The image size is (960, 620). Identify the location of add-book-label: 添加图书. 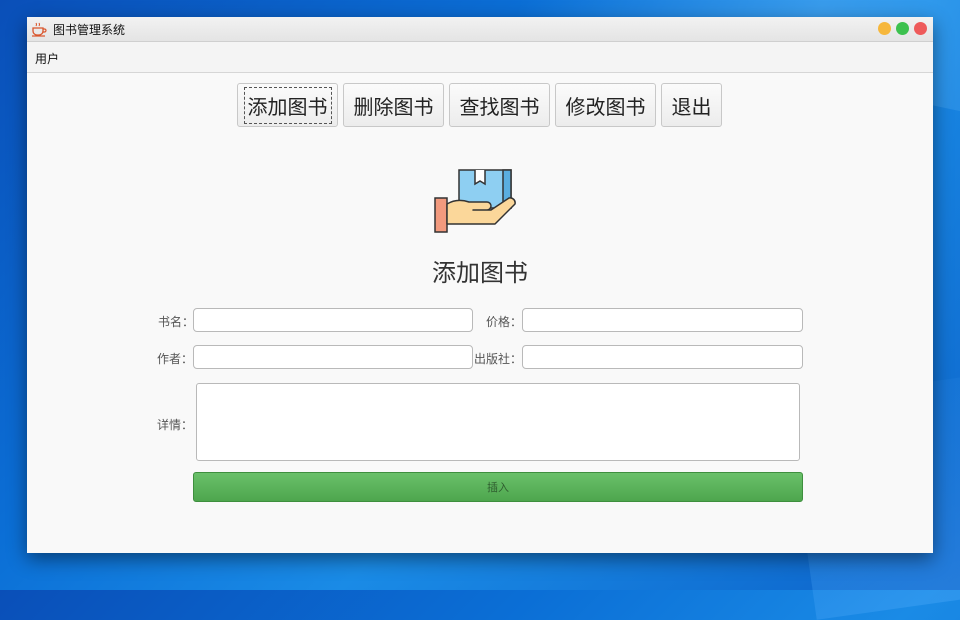
(287, 105).